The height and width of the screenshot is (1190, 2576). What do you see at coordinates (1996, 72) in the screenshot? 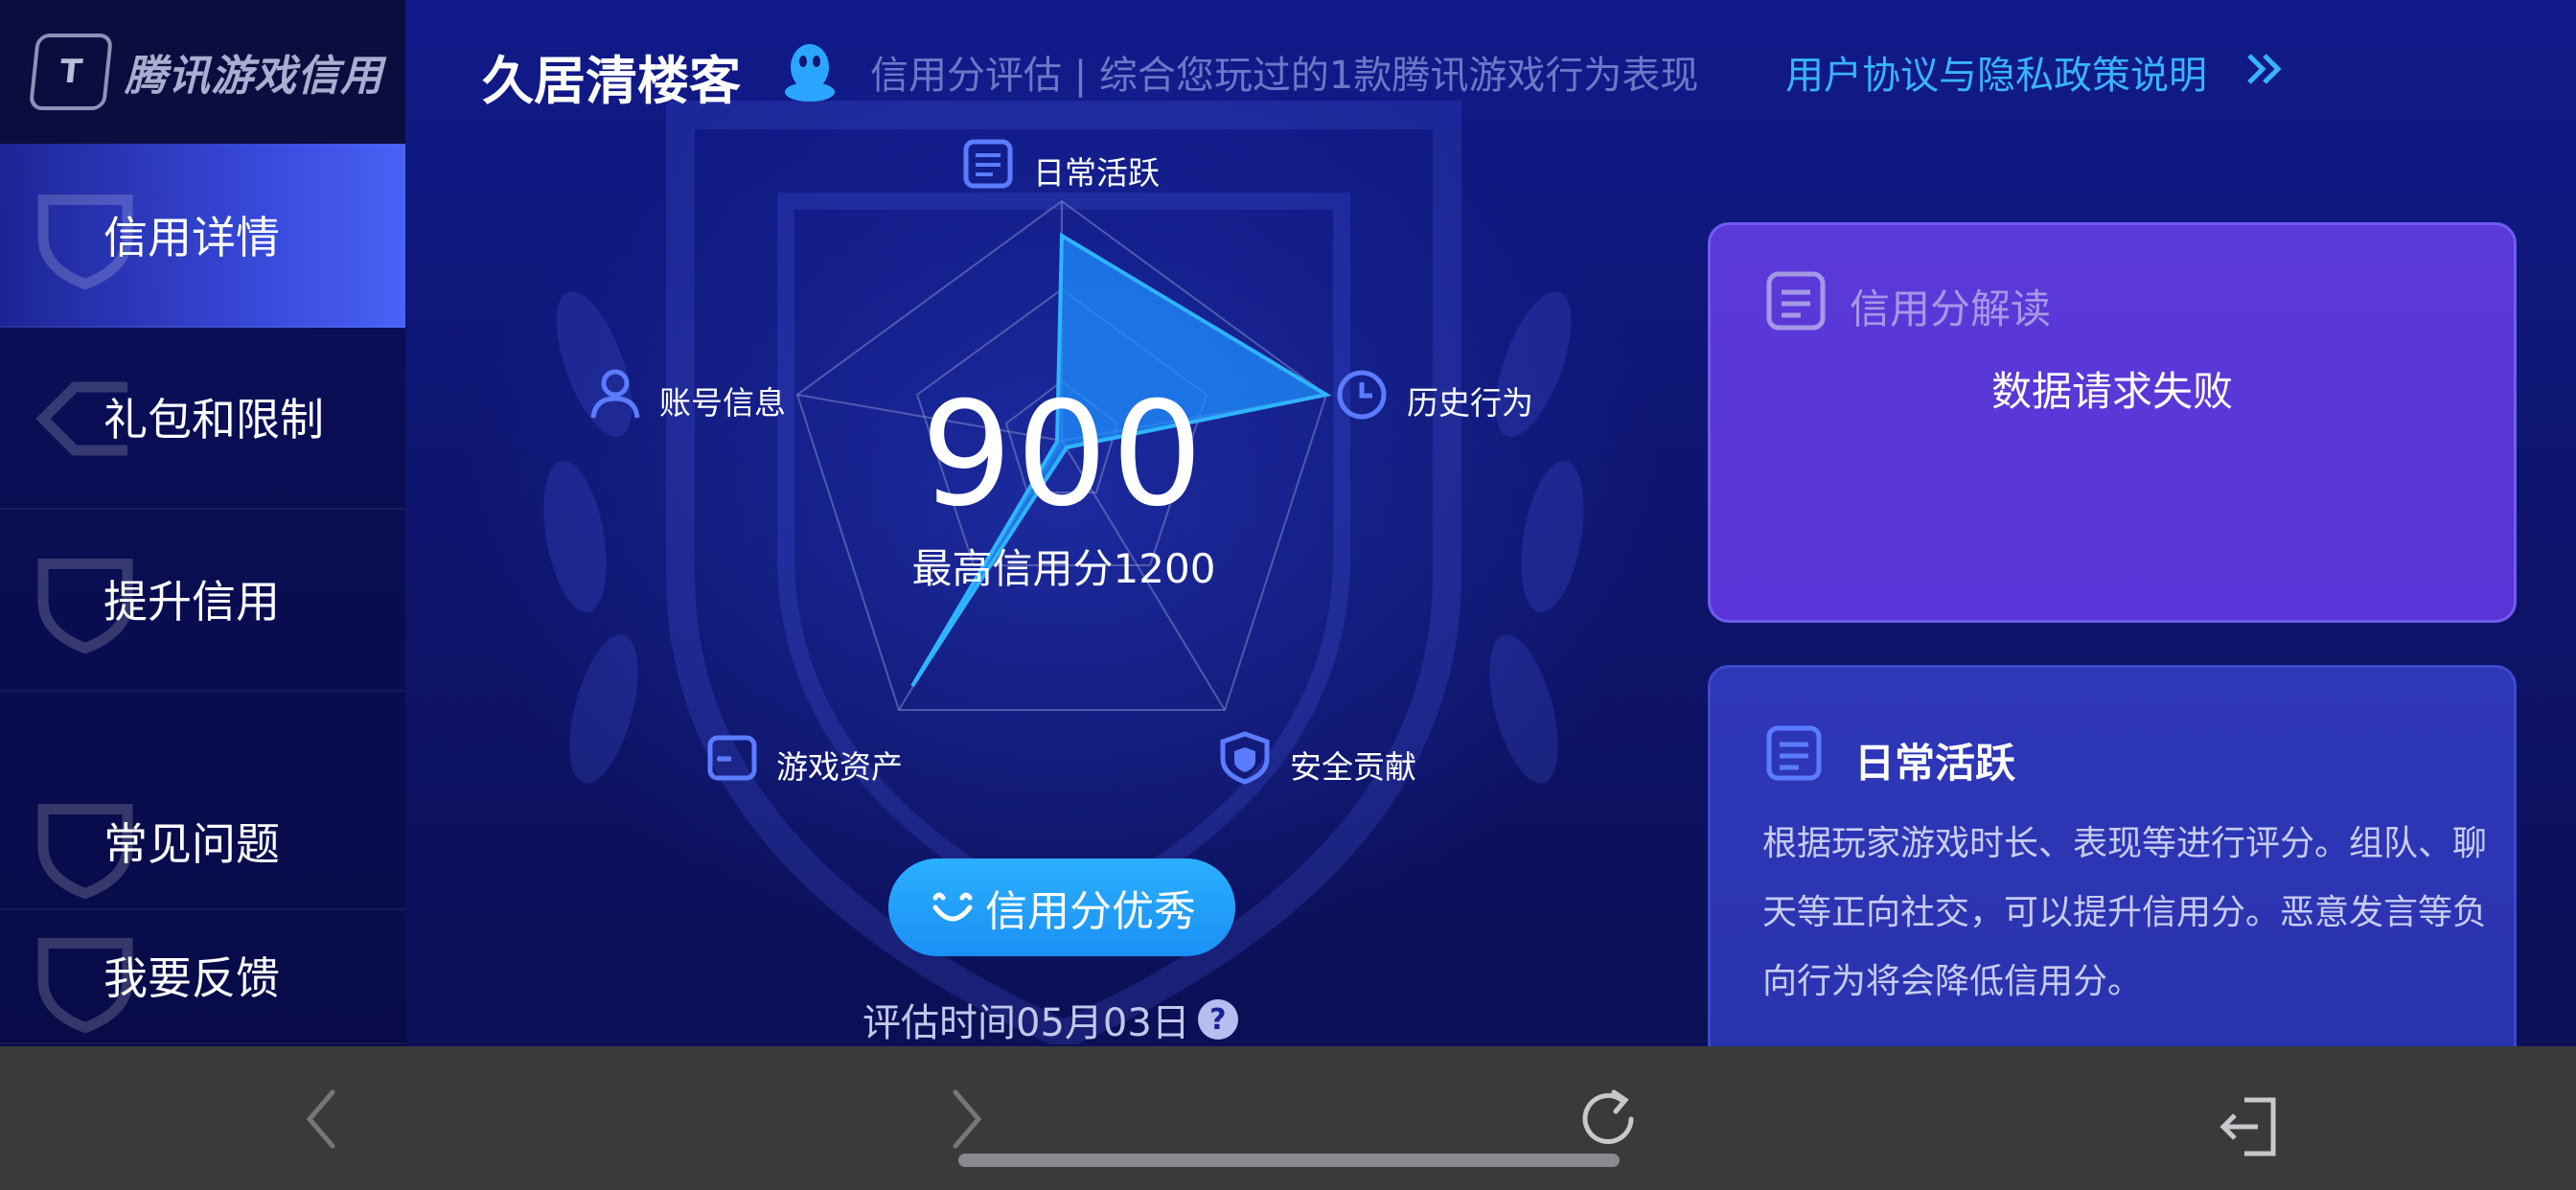
I see `policy-link: 用户协议与隐私政策说明` at bounding box center [1996, 72].